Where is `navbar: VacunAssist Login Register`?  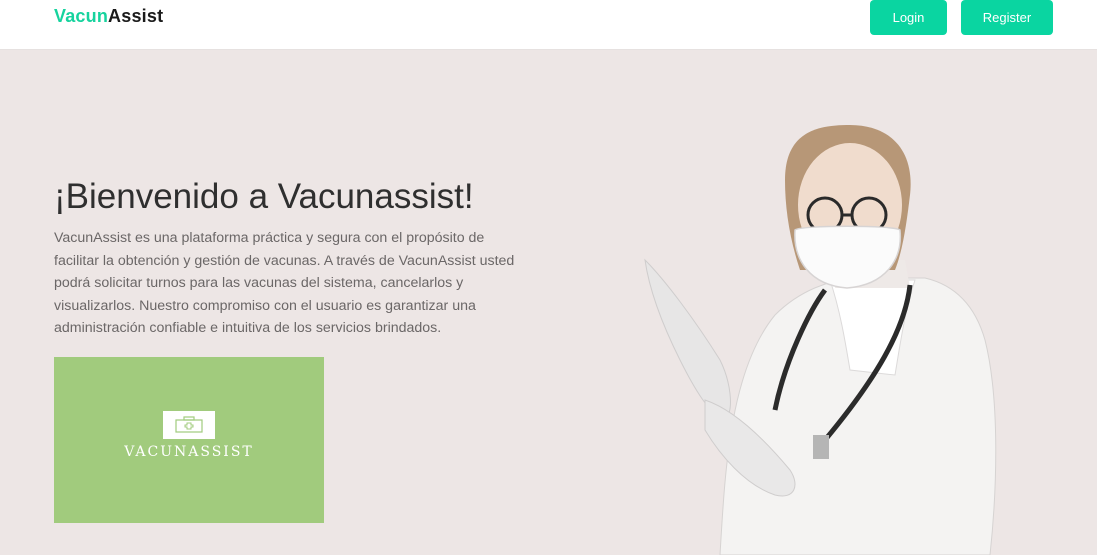 navbar: VacunAssist Login Register is located at coordinates (548, 25).